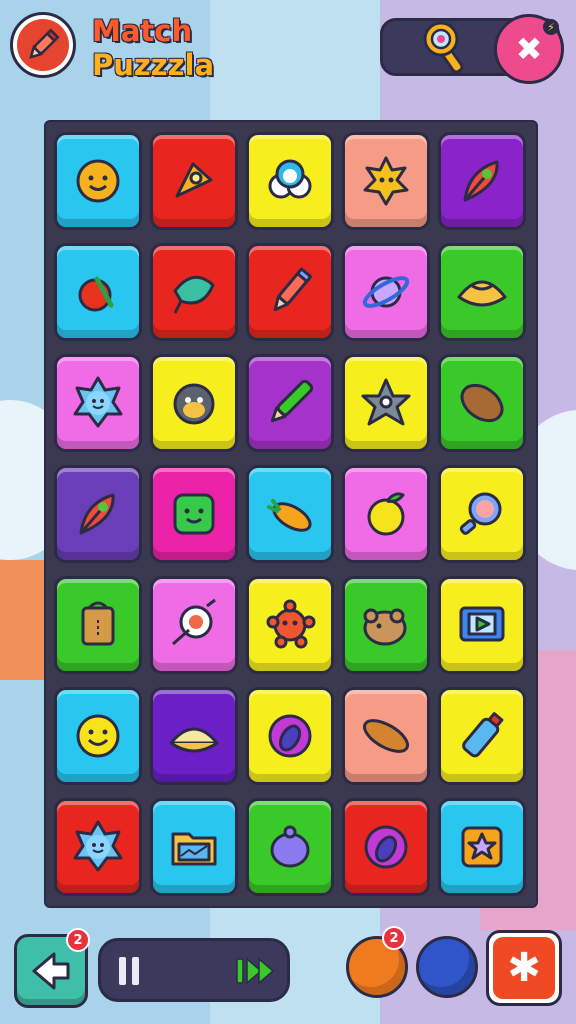  I want to click on cloud-face-icon, so click(290, 179).